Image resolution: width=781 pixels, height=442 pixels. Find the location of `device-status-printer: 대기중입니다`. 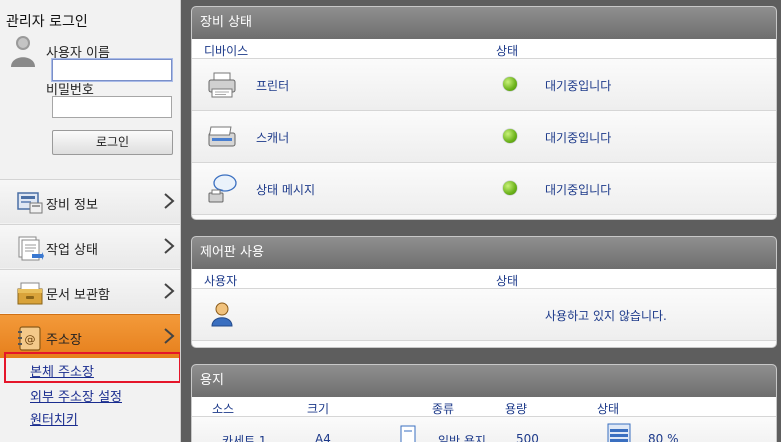

device-status-printer: 대기중입니다 is located at coordinates (578, 86).